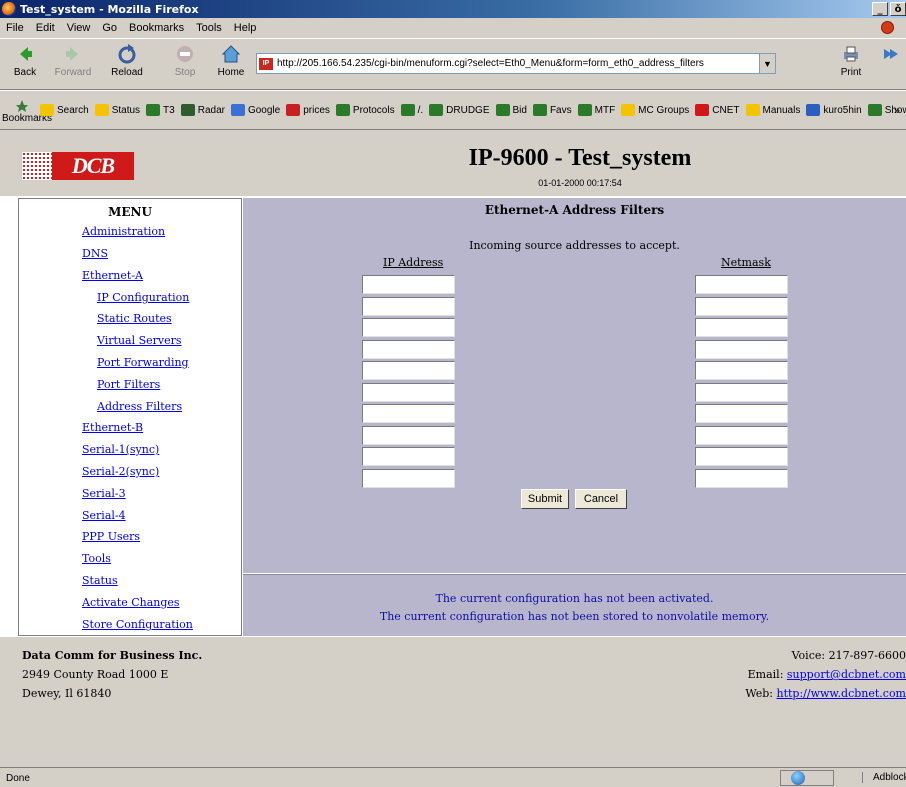 The image size is (906, 787). What do you see at coordinates (209, 28) in the screenshot?
I see `menu-tools: Tools` at bounding box center [209, 28].